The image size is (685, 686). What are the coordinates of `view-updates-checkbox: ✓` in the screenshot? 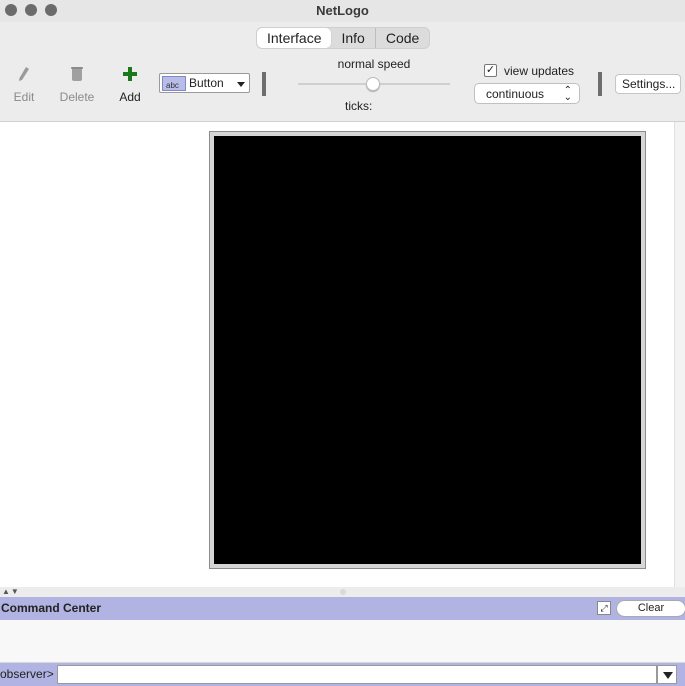 It's located at (490, 70).